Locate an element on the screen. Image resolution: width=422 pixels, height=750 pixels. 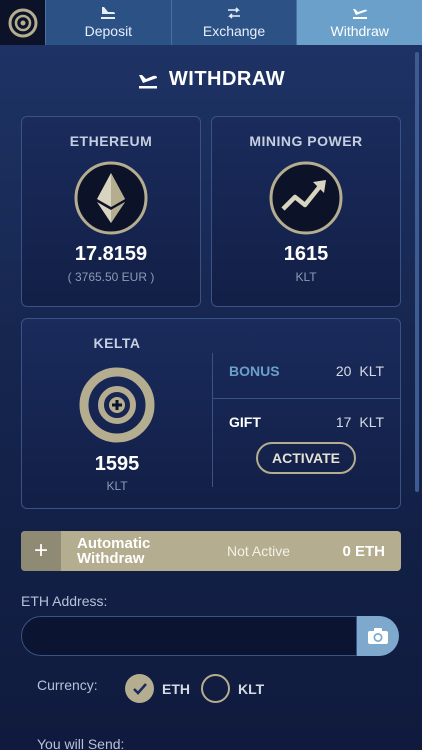
ethereum-icon is located at coordinates (111, 198).